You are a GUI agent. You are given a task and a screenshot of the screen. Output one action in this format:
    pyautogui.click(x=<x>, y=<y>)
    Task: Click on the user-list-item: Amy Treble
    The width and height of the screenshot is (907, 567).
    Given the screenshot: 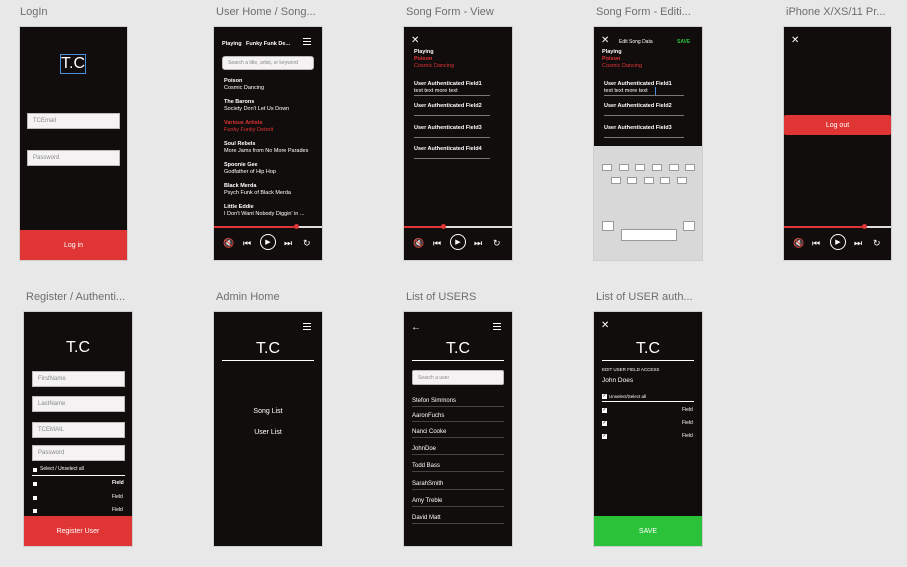 What is the action you would take?
    pyautogui.click(x=458, y=502)
    